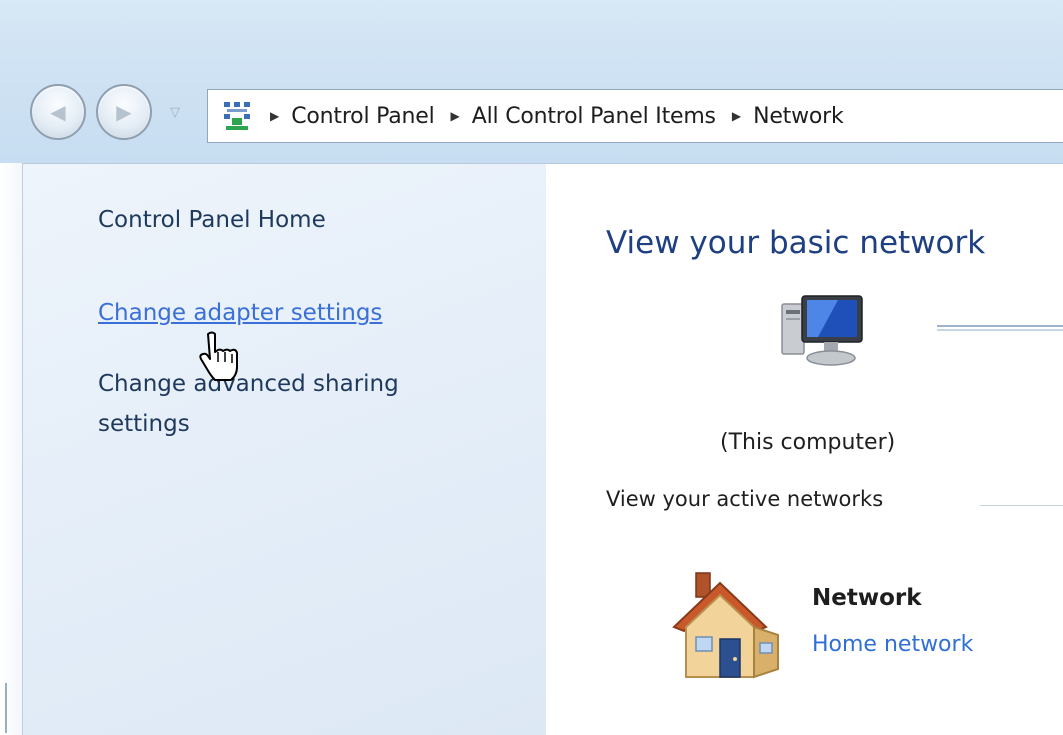 The width and height of the screenshot is (1063, 735). I want to click on forward-button: ▶, so click(124, 112).